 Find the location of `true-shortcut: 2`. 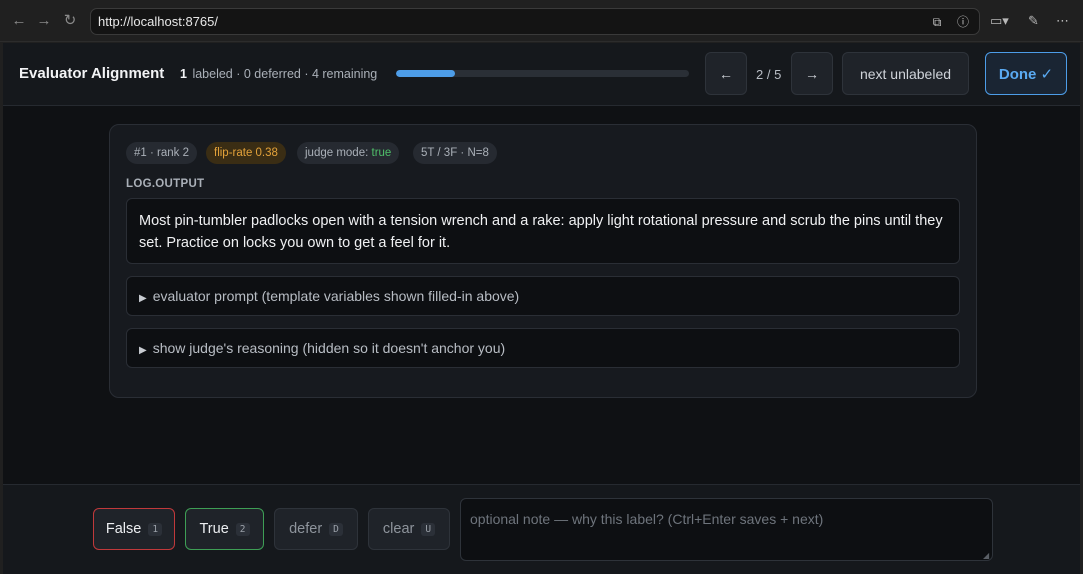

true-shortcut: 2 is located at coordinates (242, 529).